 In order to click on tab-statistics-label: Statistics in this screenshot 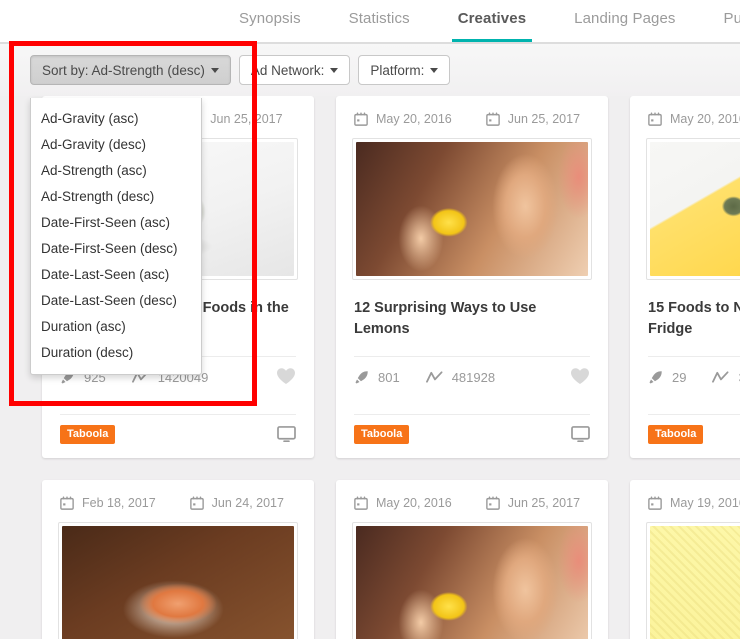, I will do `click(379, 18)`.